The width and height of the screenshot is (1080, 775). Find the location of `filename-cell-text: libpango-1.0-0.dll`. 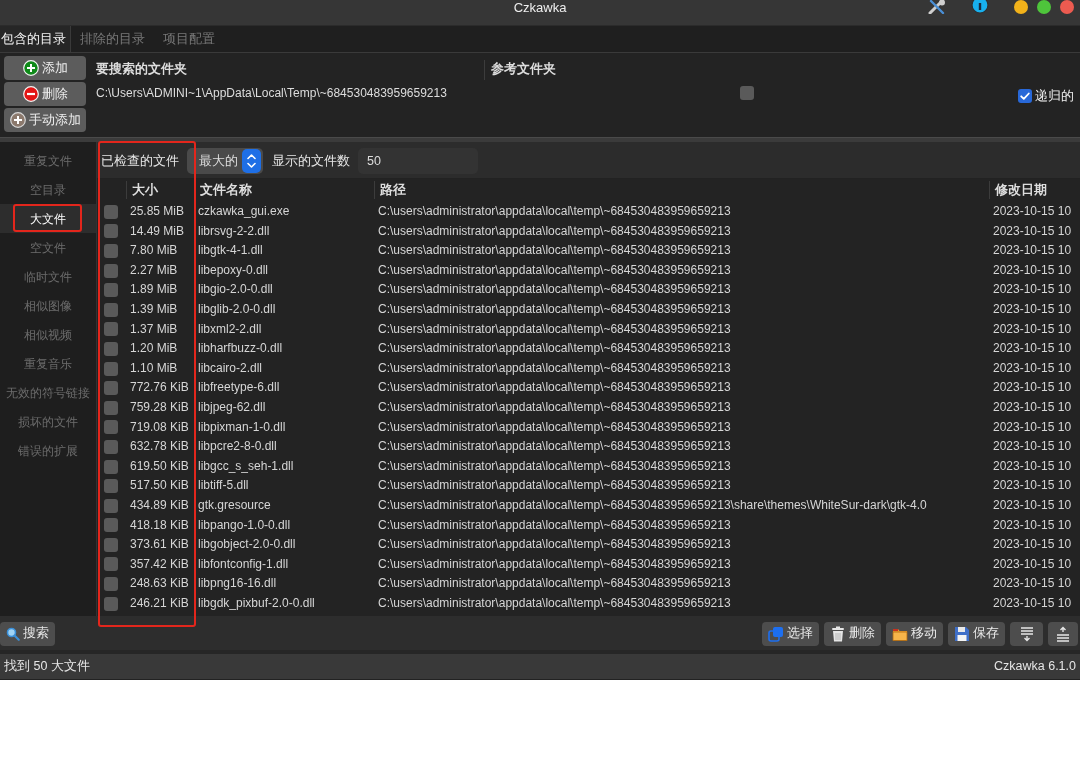

filename-cell-text: libpango-1.0-0.dll is located at coordinates (244, 525).